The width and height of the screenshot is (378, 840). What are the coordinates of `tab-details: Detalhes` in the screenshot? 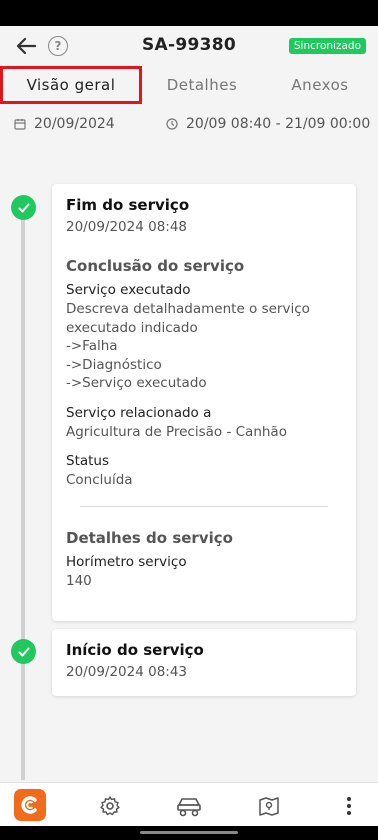 It's located at (202, 85).